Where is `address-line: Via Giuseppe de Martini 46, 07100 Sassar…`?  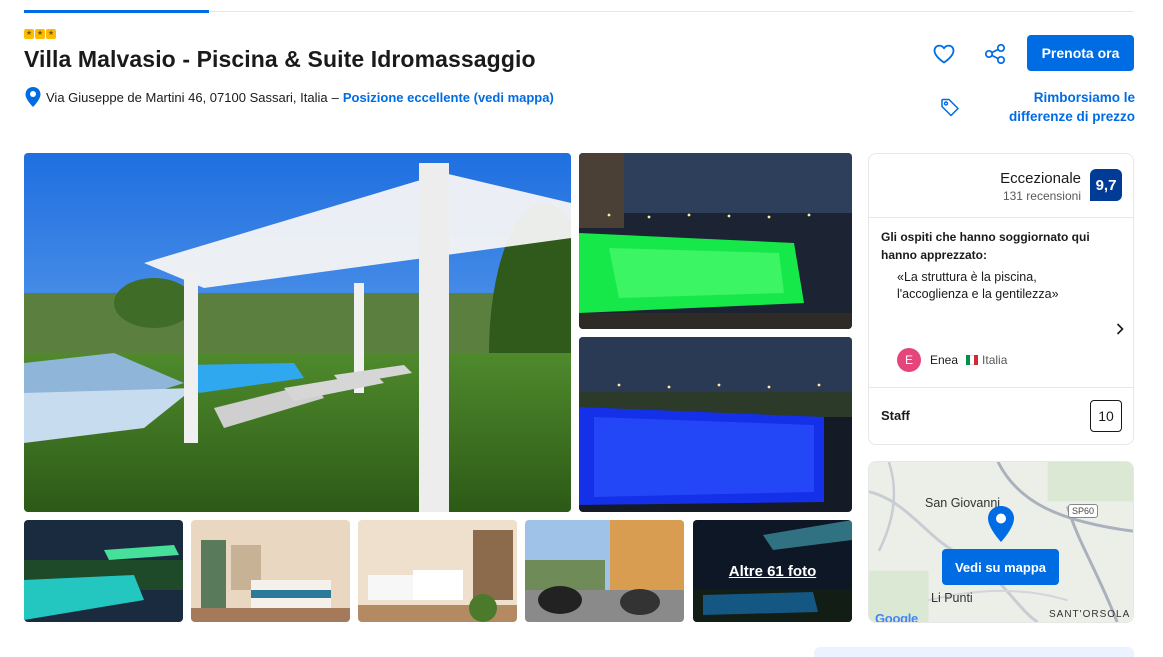 address-line: Via Giuseppe de Martini 46, 07100 Sassar… is located at coordinates (289, 97).